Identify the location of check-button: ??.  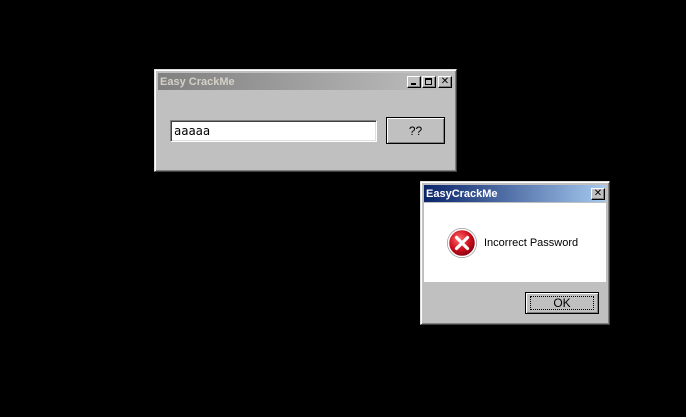
(415, 130).